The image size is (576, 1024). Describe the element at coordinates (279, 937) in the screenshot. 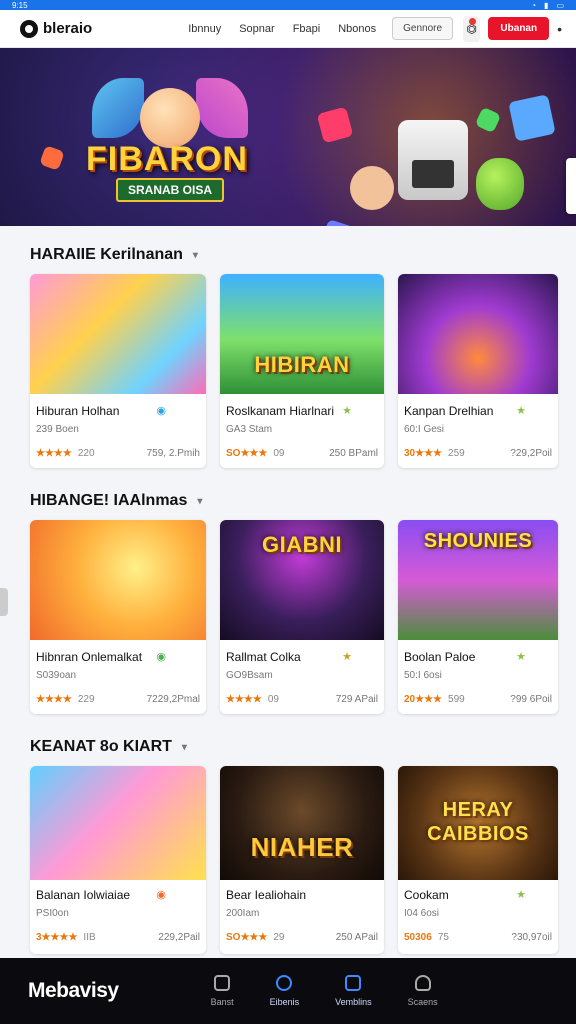

I see `rating-number: 29` at that location.